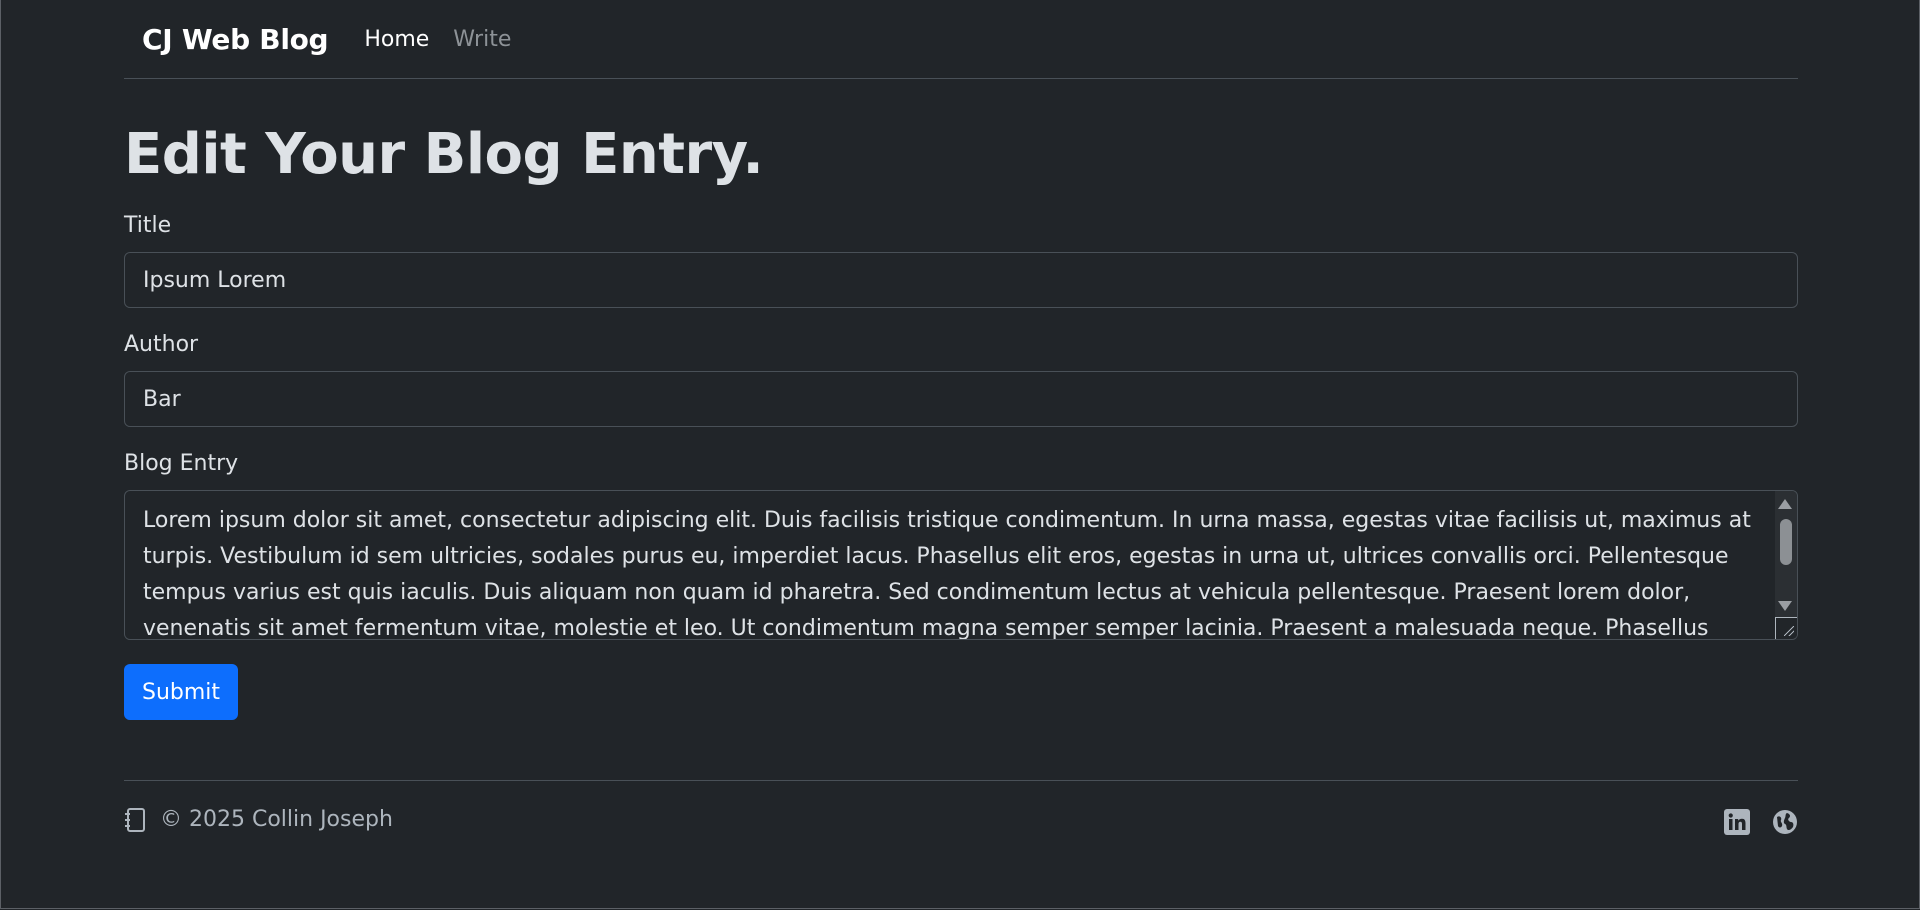 The width and height of the screenshot is (1920, 910). Describe the element at coordinates (396, 39) in the screenshot. I see `nav-home-link: Home` at that location.